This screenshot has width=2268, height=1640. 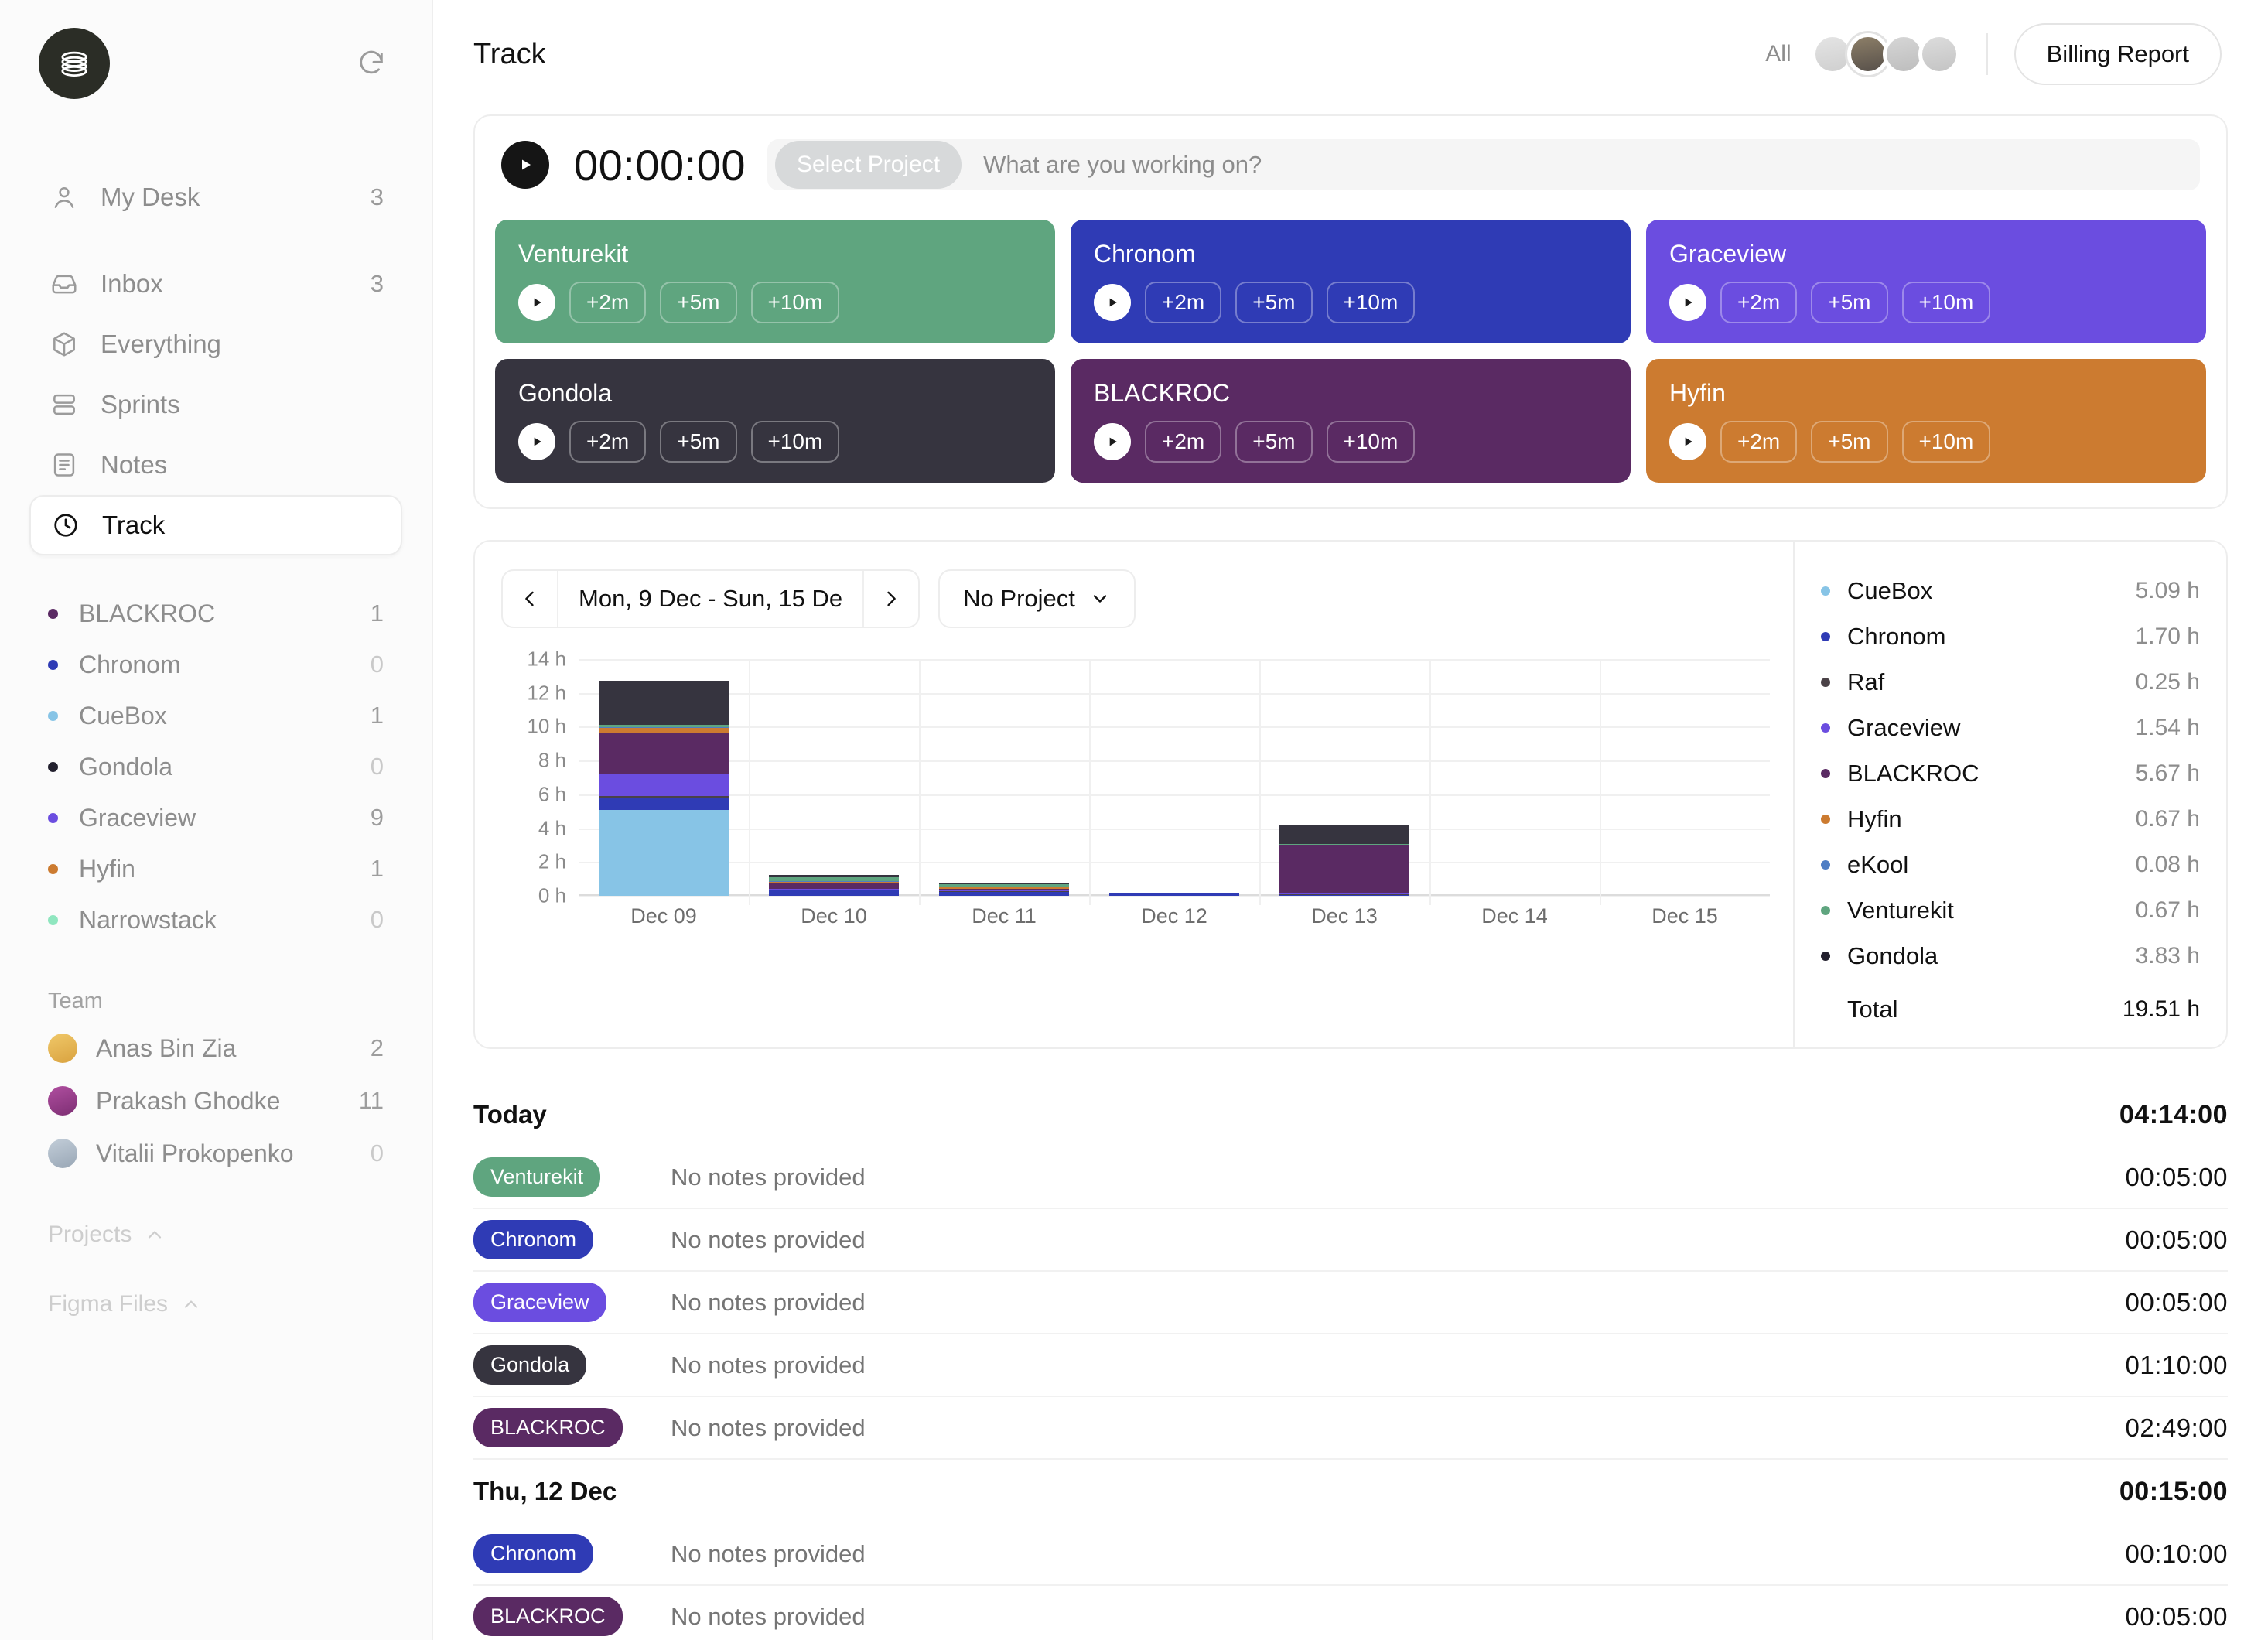 I want to click on table-row: Gondola No notes provided 01:10:00, so click(x=1351, y=1366).